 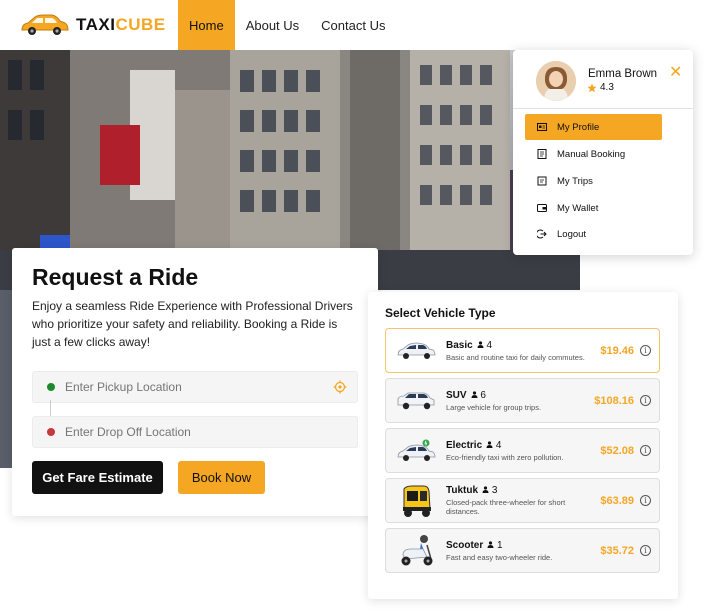 I want to click on menu-label: My Wallet, so click(x=578, y=208).